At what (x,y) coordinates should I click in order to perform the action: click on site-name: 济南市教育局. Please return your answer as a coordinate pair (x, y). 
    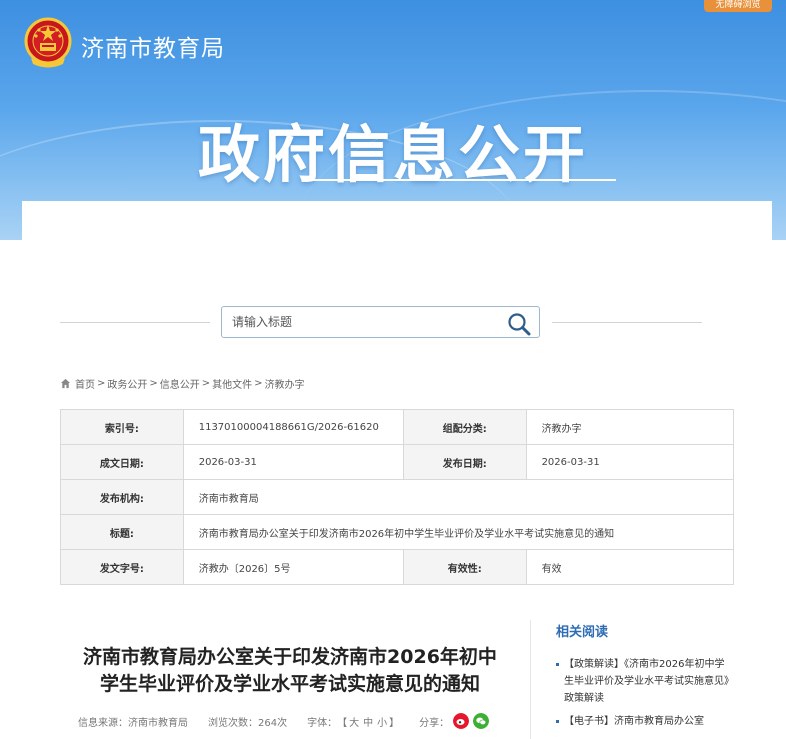
    Looking at the image, I should click on (153, 46).